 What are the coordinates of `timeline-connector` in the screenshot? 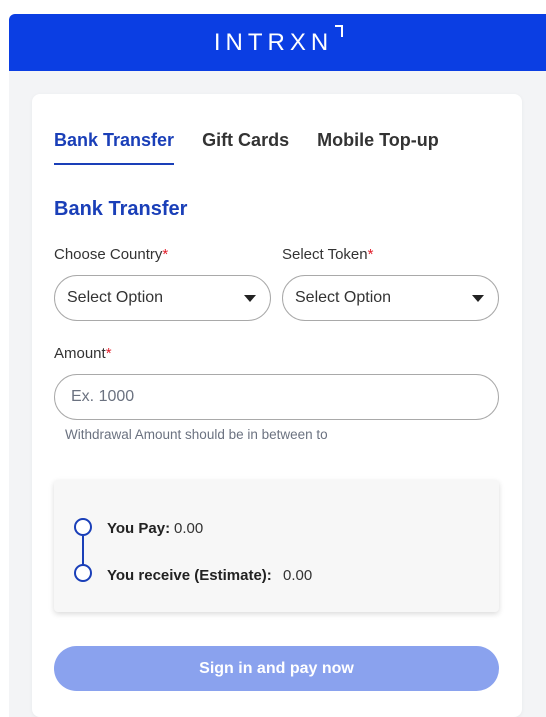 It's located at (83, 551).